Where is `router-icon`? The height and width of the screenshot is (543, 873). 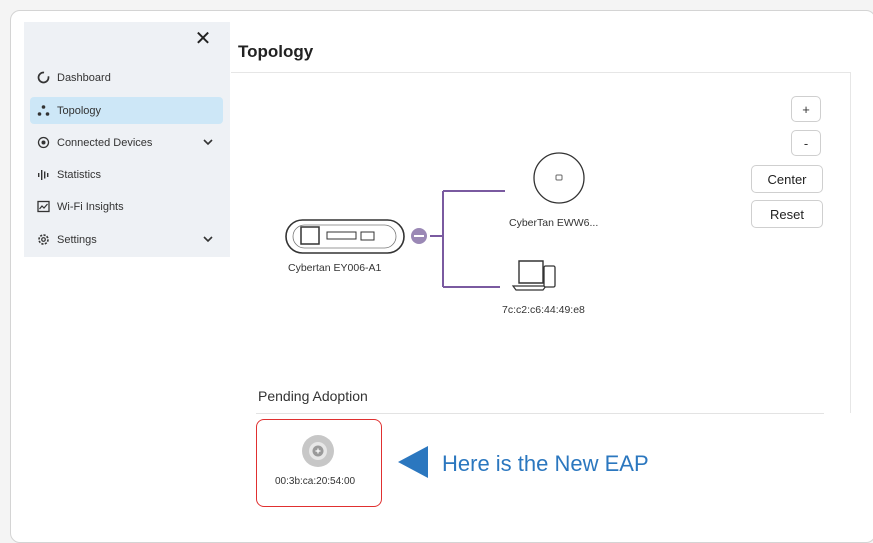 router-icon is located at coordinates (345, 236).